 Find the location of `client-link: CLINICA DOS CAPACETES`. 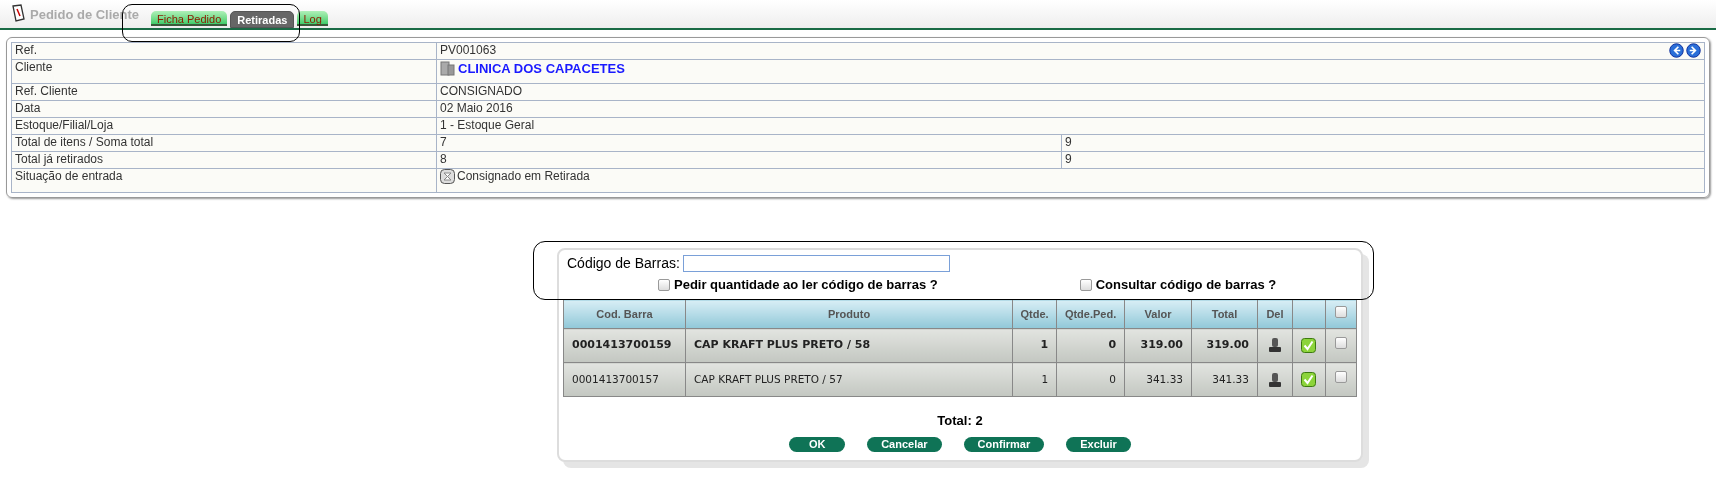

client-link: CLINICA DOS CAPACETES is located at coordinates (541, 68).